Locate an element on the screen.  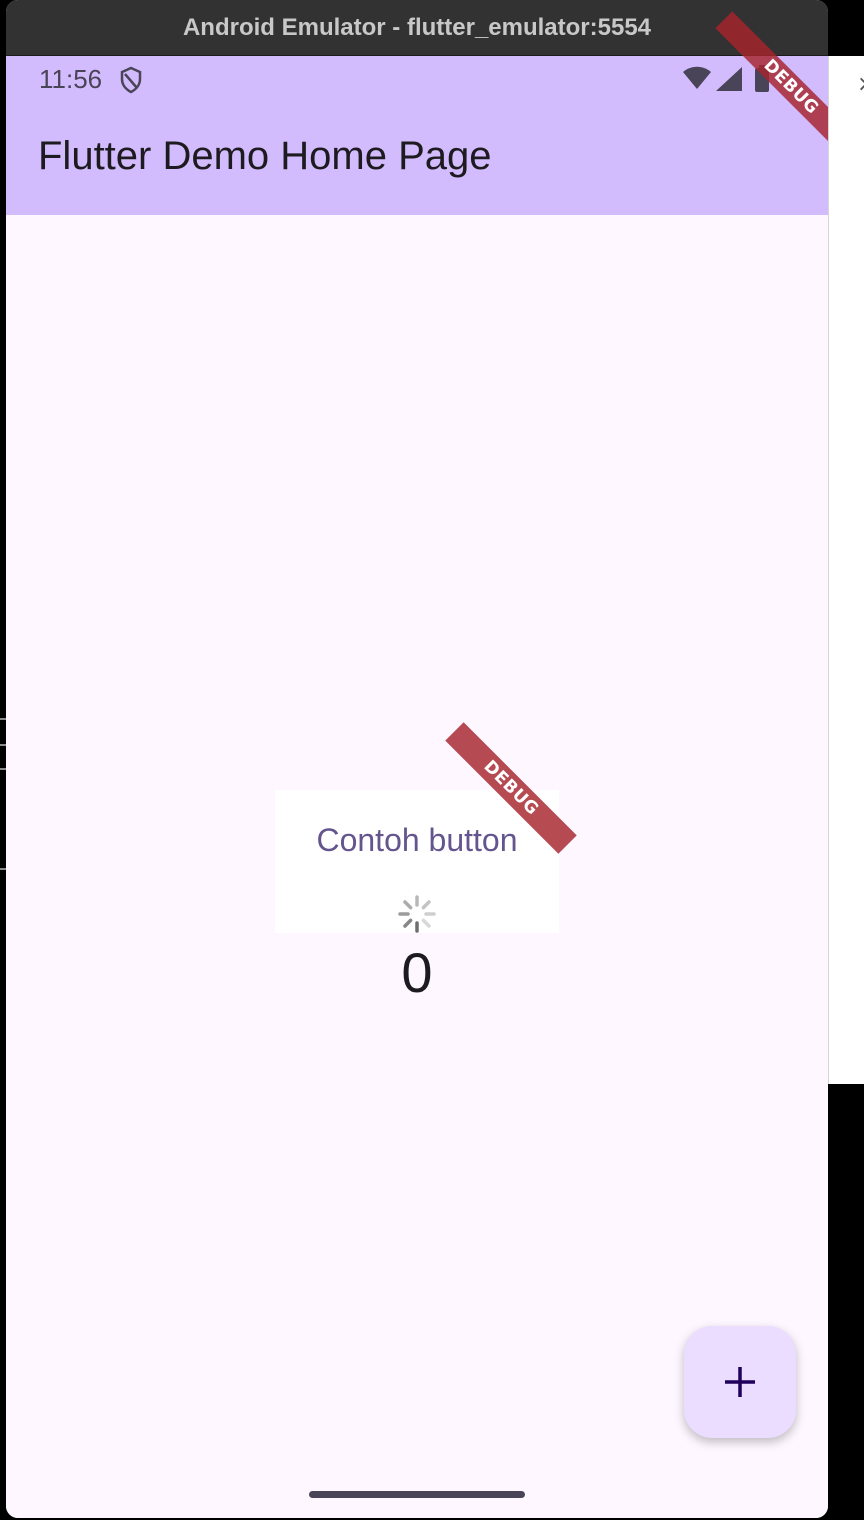
wifi-icon is located at coordinates (697, 77).